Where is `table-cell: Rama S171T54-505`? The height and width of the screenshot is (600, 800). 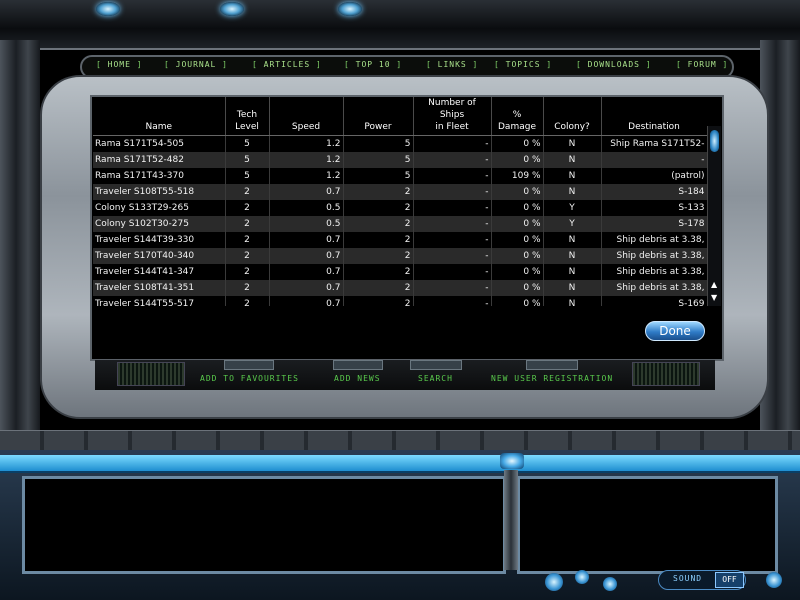
table-cell: Rama S171T54-505 is located at coordinates (159, 143).